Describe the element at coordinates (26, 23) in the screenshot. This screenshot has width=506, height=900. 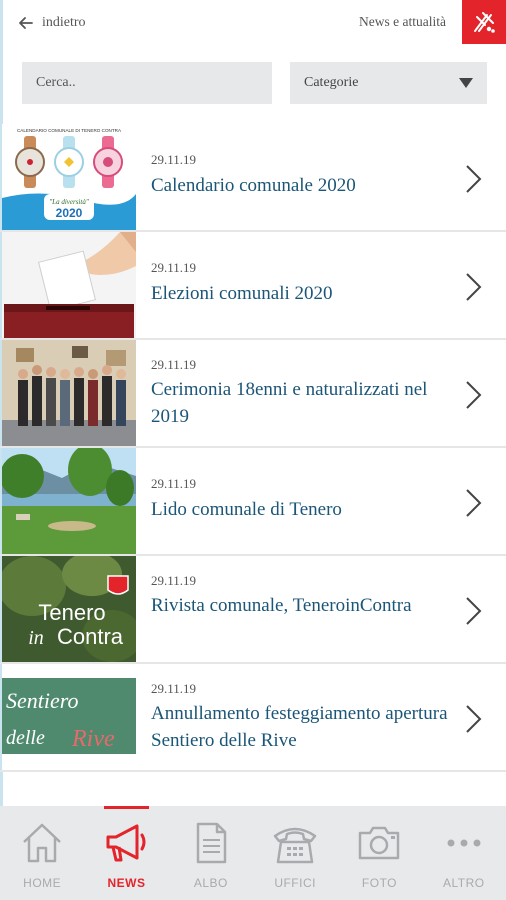
I see `arrow-left-icon` at that location.